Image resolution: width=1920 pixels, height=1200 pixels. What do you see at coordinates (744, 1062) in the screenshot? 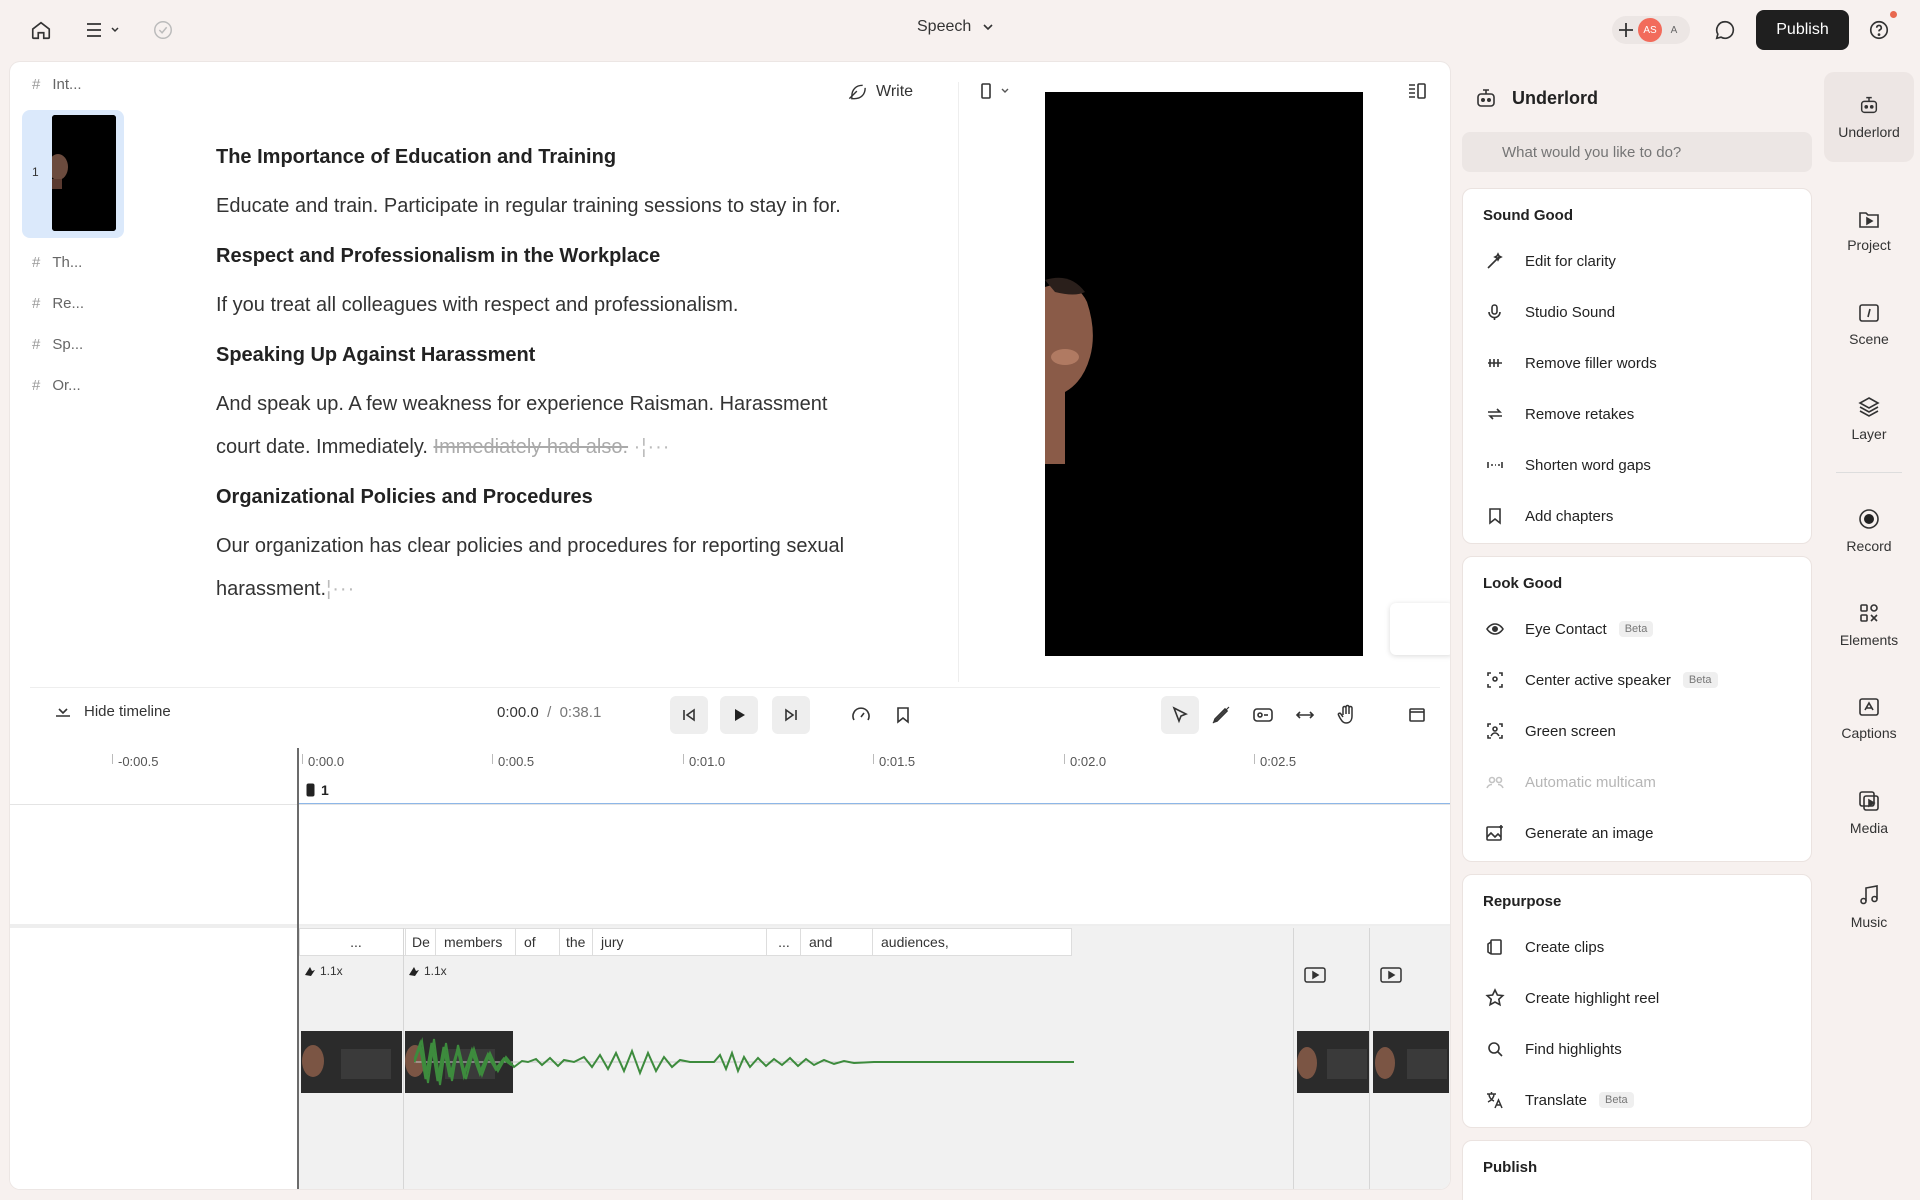
I see `audio-waveform` at bounding box center [744, 1062].